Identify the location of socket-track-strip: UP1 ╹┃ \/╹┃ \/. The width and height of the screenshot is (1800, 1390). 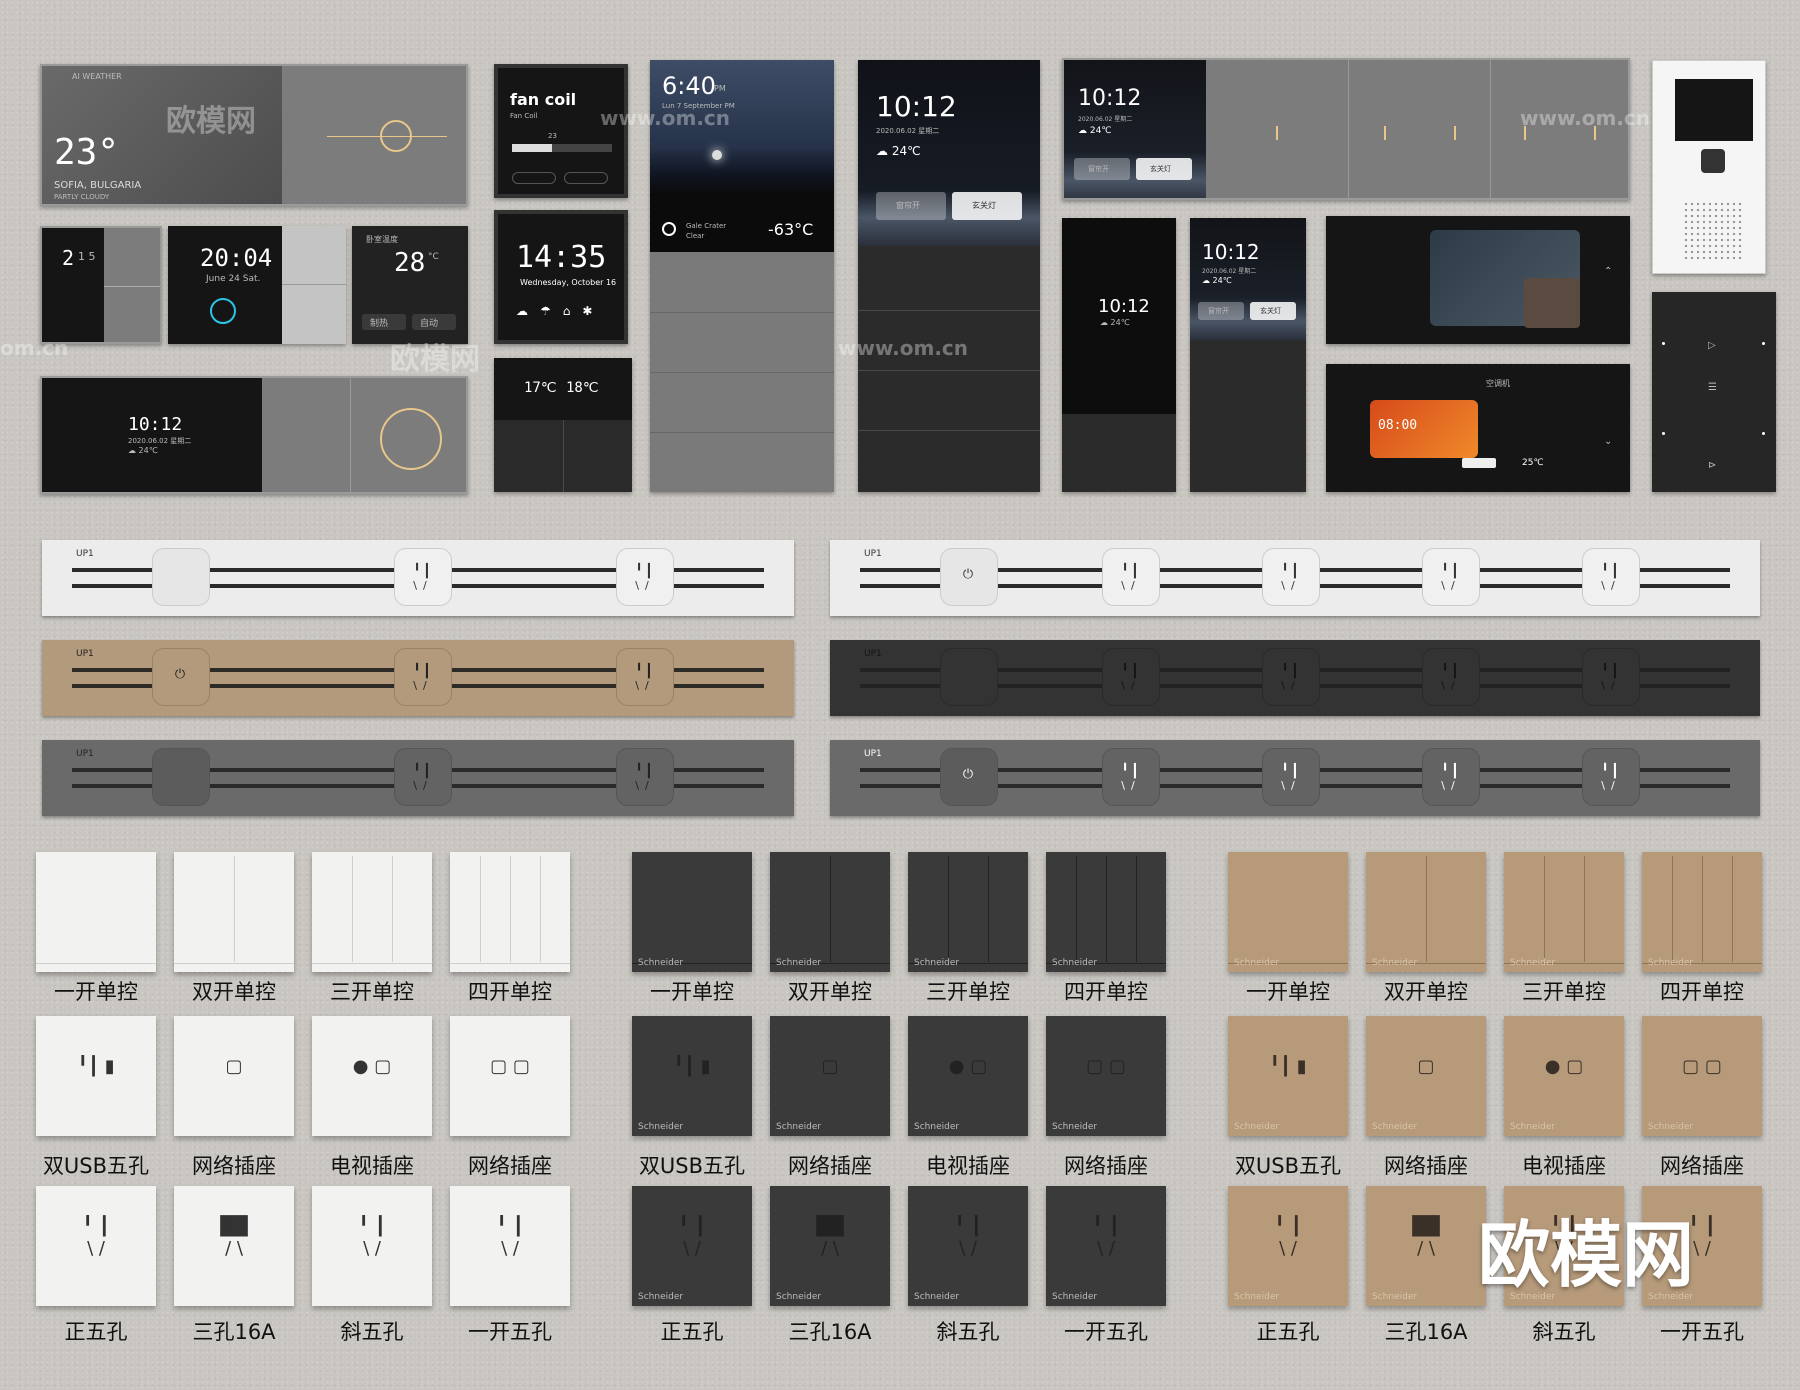
(418, 578).